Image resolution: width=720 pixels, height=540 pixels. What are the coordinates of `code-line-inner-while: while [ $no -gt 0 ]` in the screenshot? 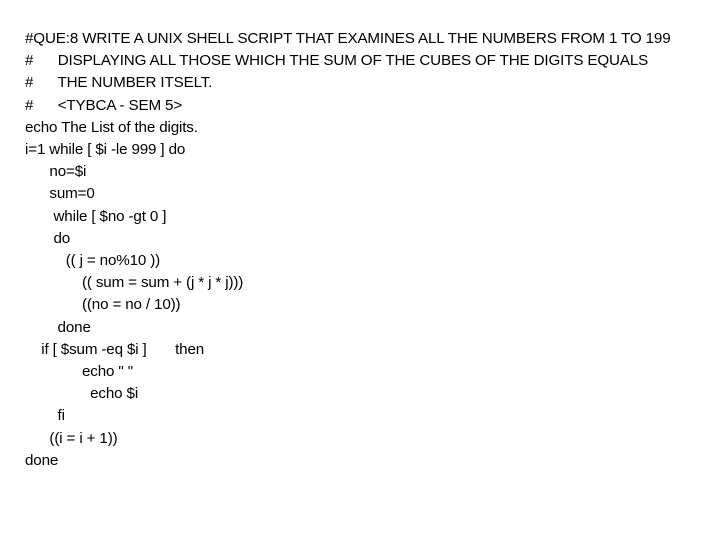 It's located at (96, 216).